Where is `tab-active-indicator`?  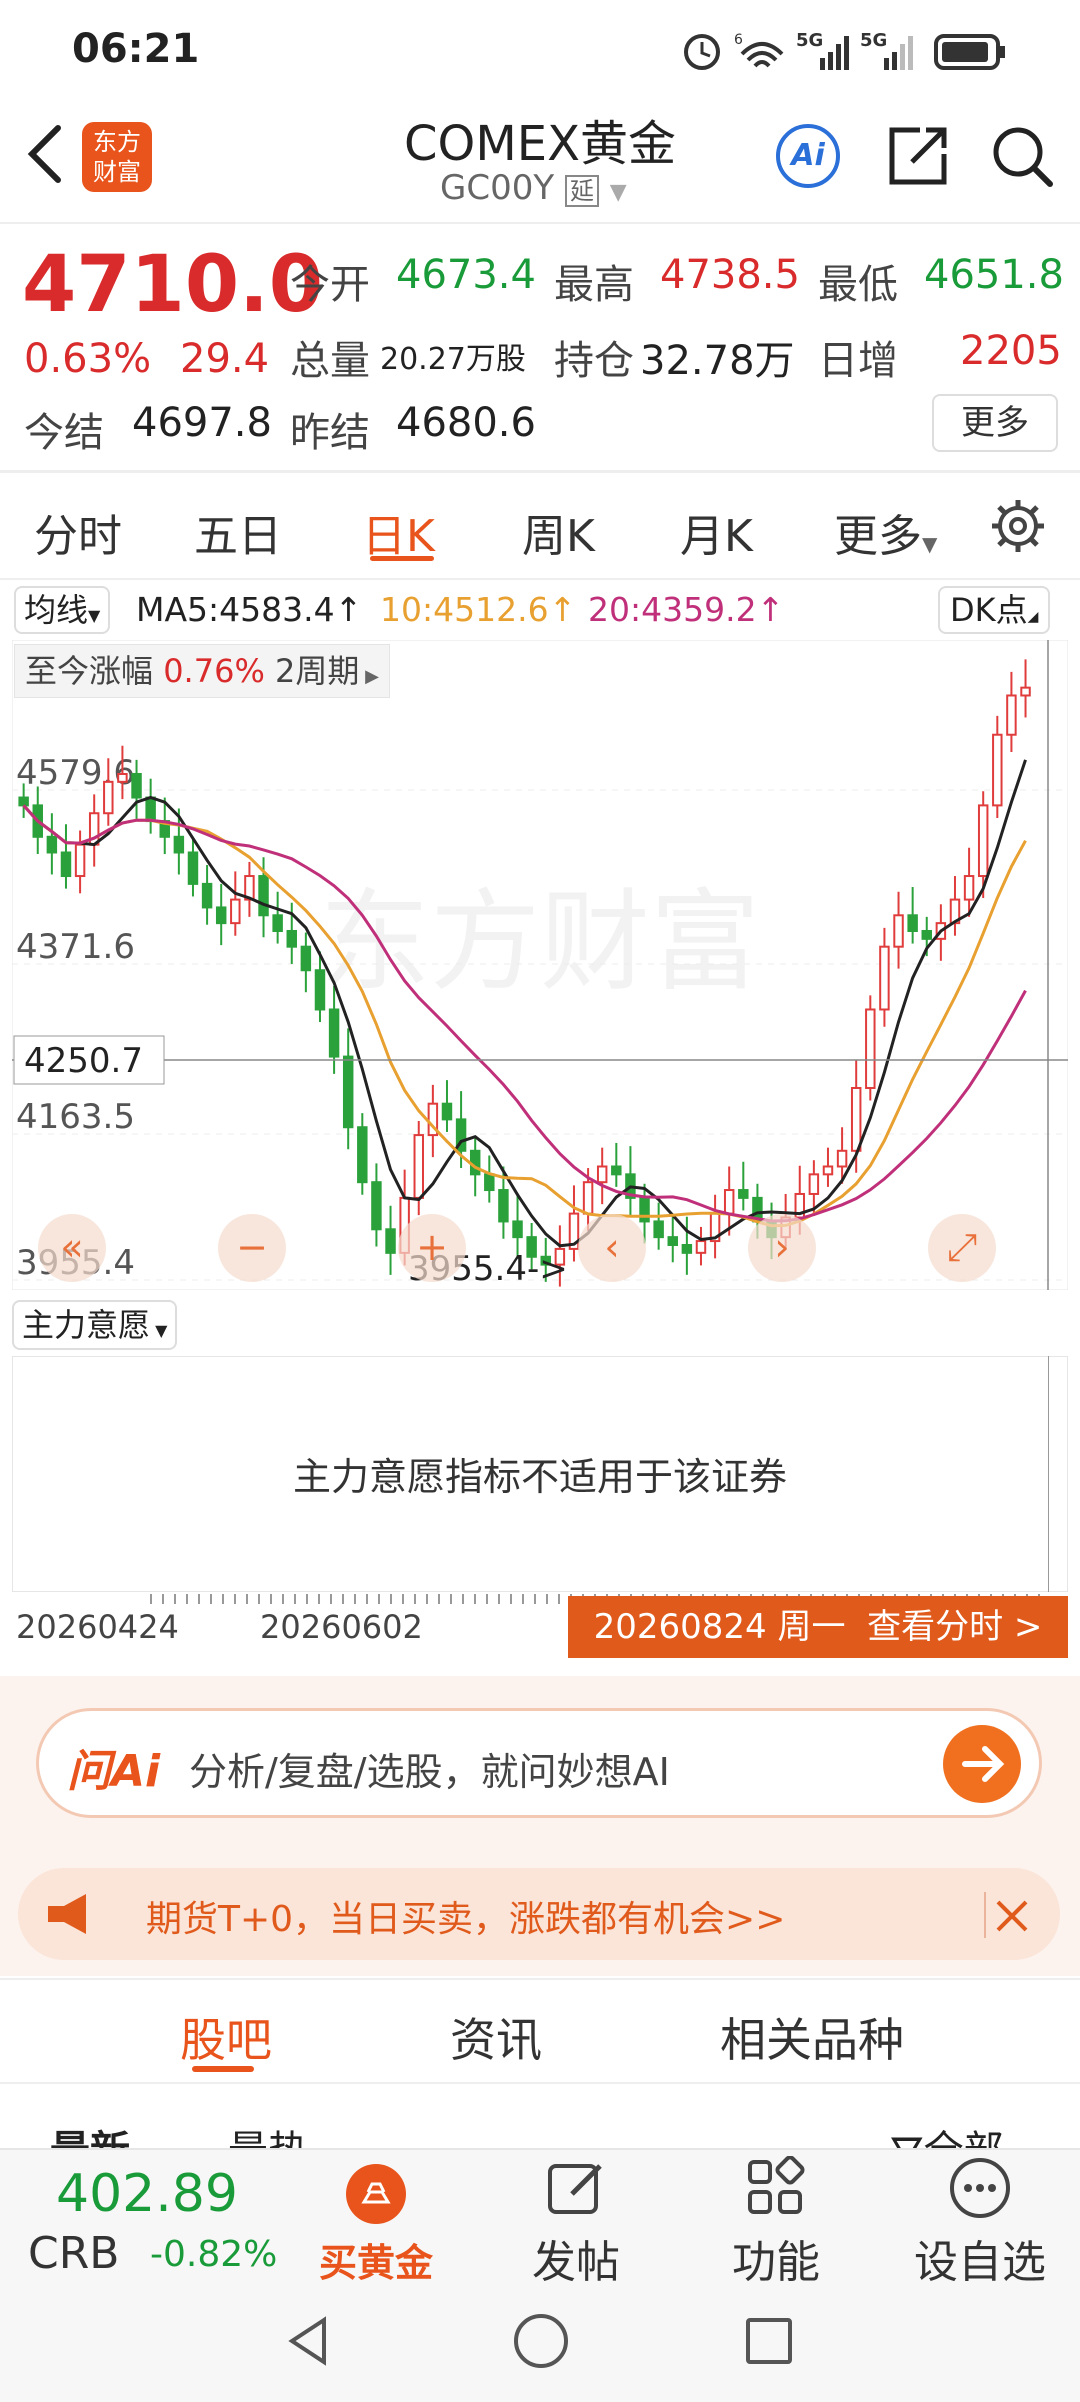 tab-active-indicator is located at coordinates (402, 558).